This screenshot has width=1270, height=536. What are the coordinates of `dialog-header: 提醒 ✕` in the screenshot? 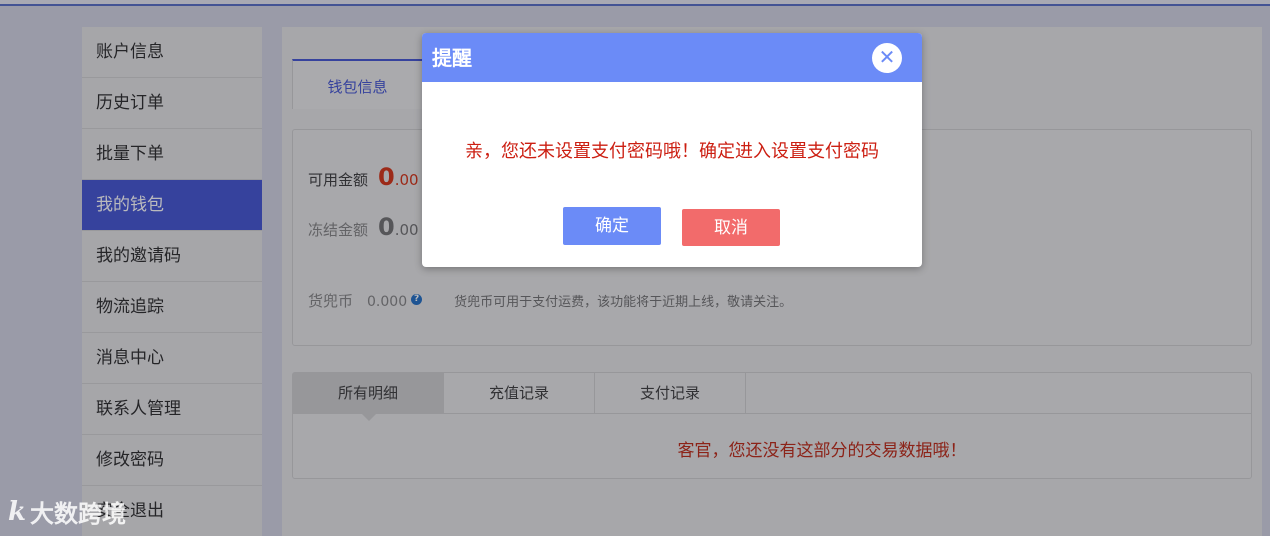 It's located at (672, 57).